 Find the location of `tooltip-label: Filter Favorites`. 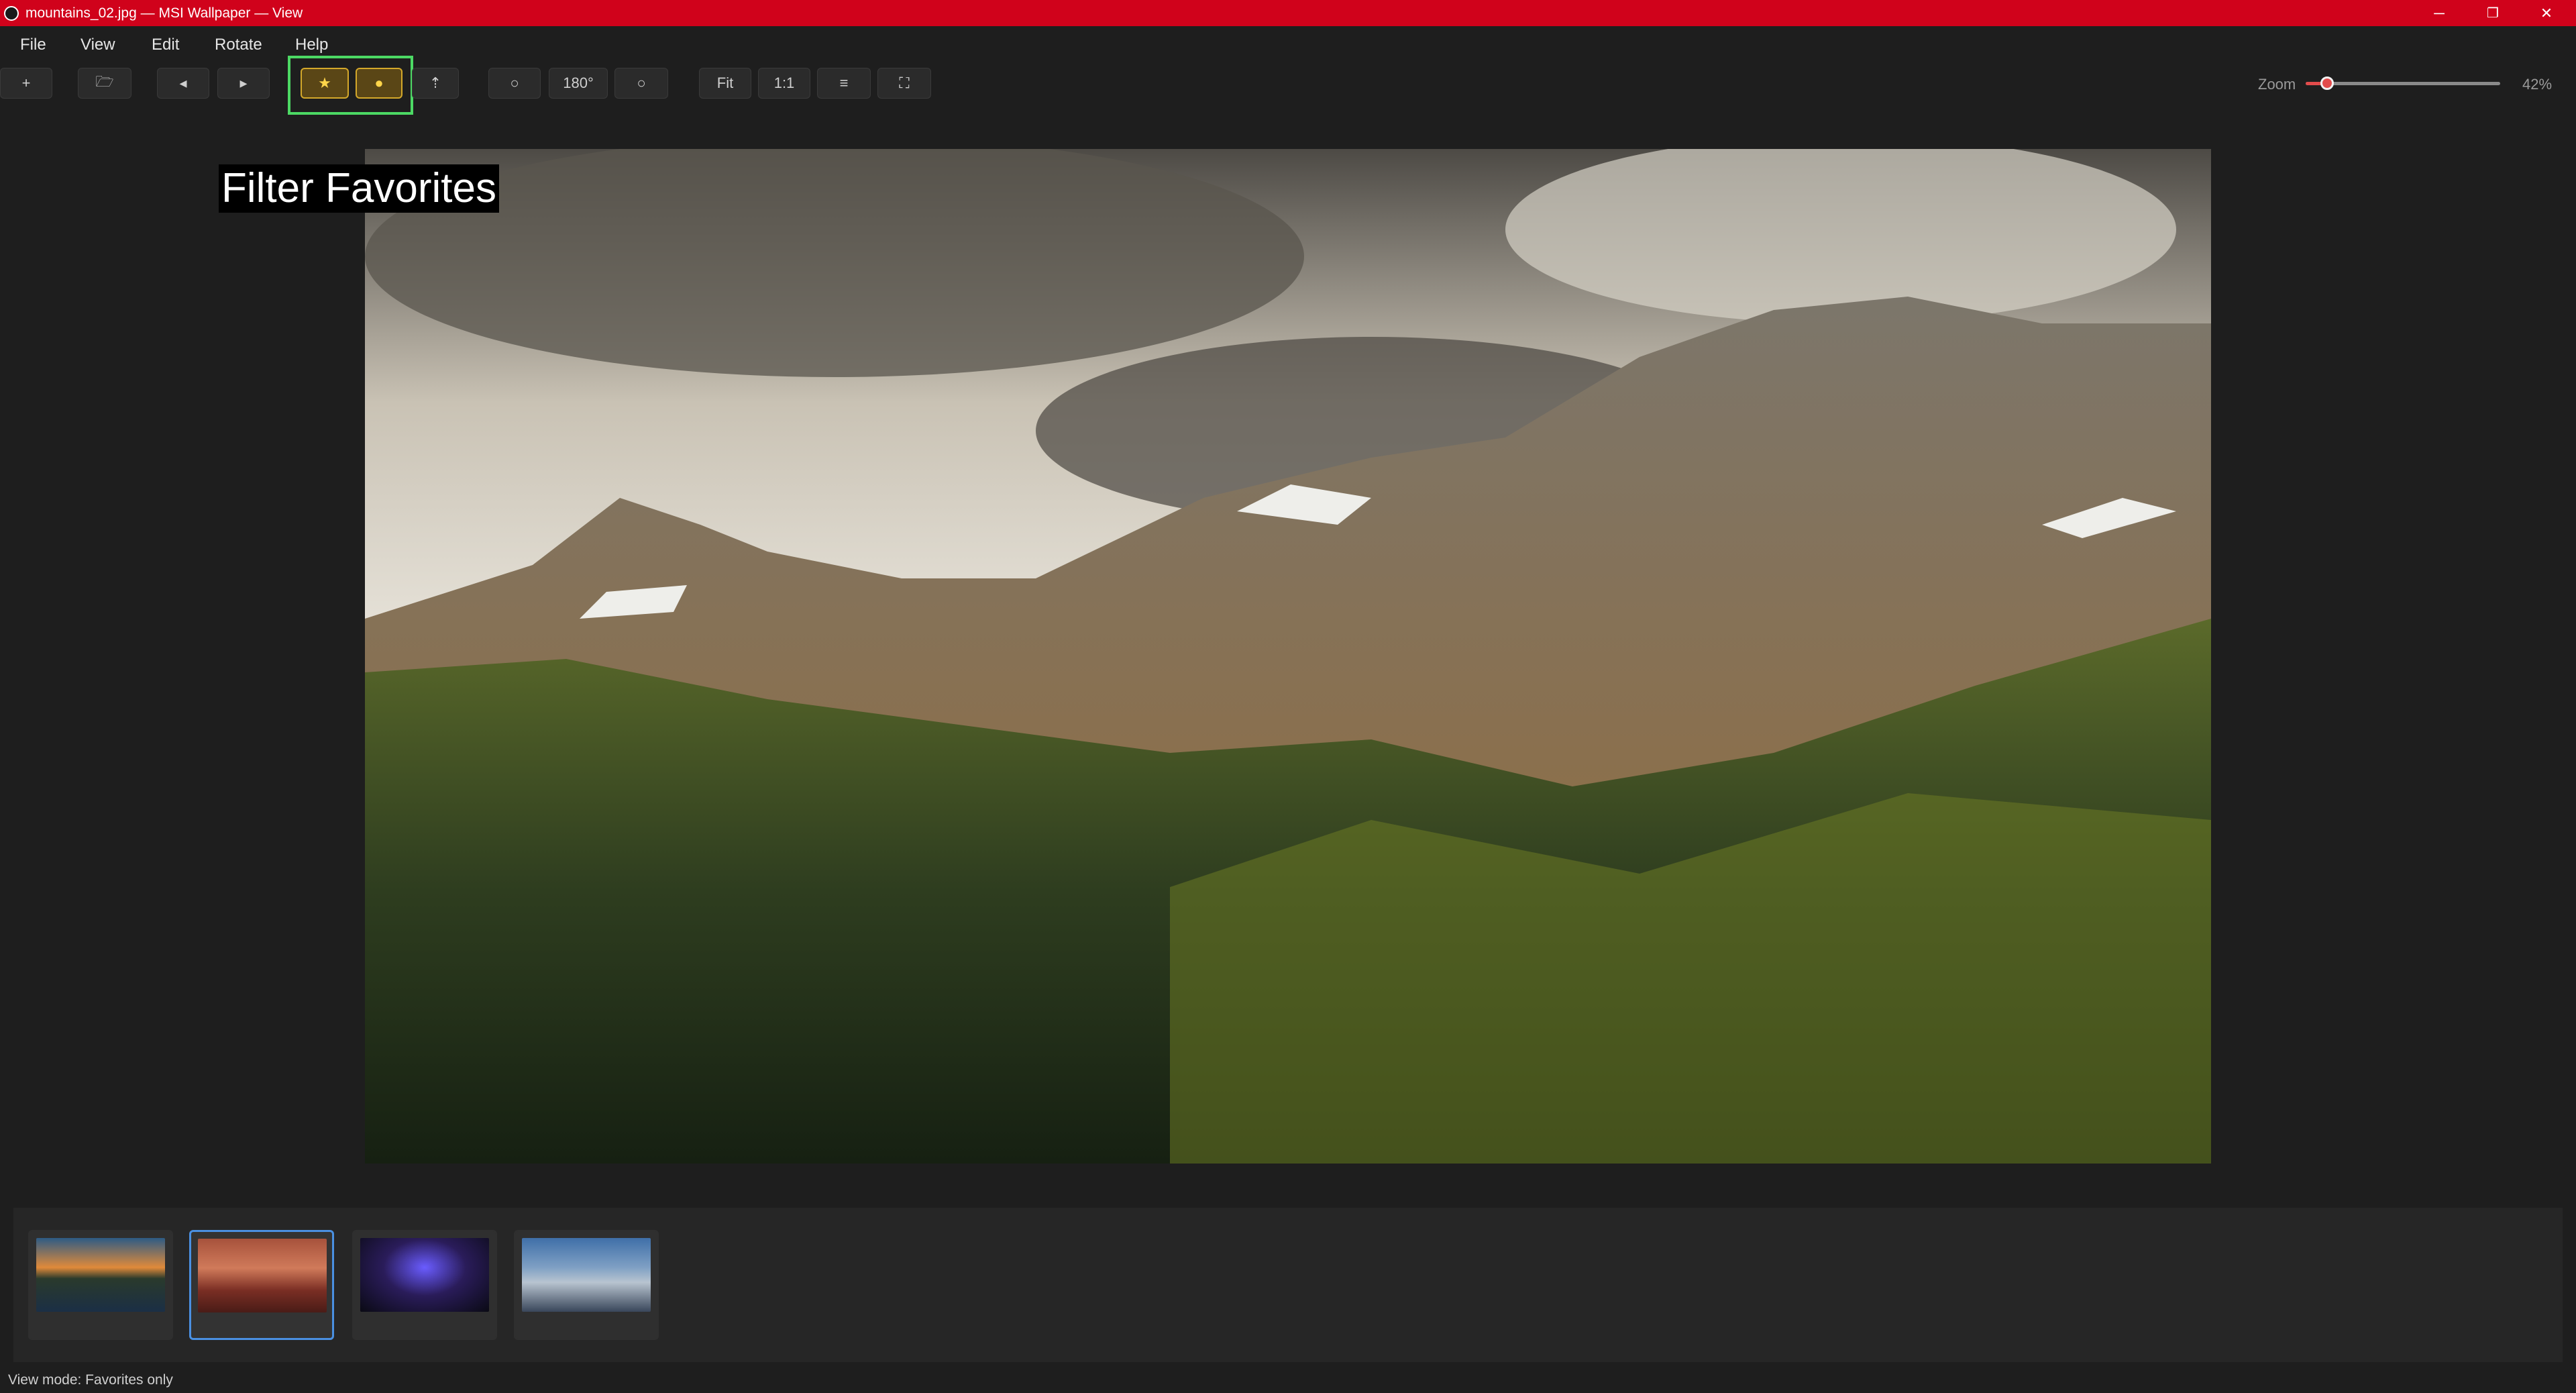

tooltip-label: Filter Favorites is located at coordinates (359, 188).